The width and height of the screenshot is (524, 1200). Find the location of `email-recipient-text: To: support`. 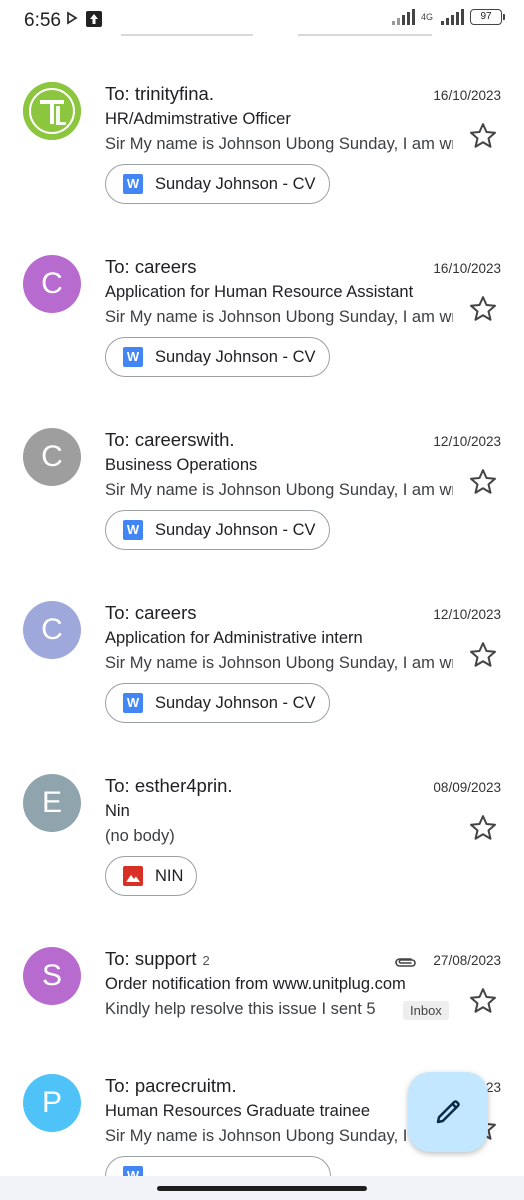

email-recipient-text: To: support is located at coordinates (151, 958).